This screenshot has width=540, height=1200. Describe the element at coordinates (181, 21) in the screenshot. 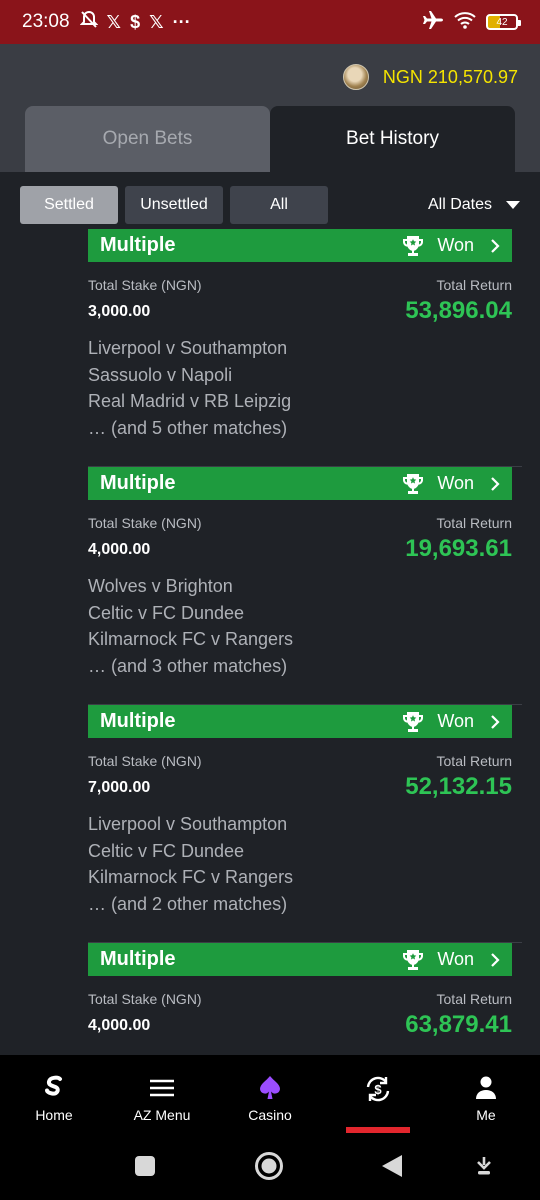

I see `more-notifications-icon: ···` at that location.